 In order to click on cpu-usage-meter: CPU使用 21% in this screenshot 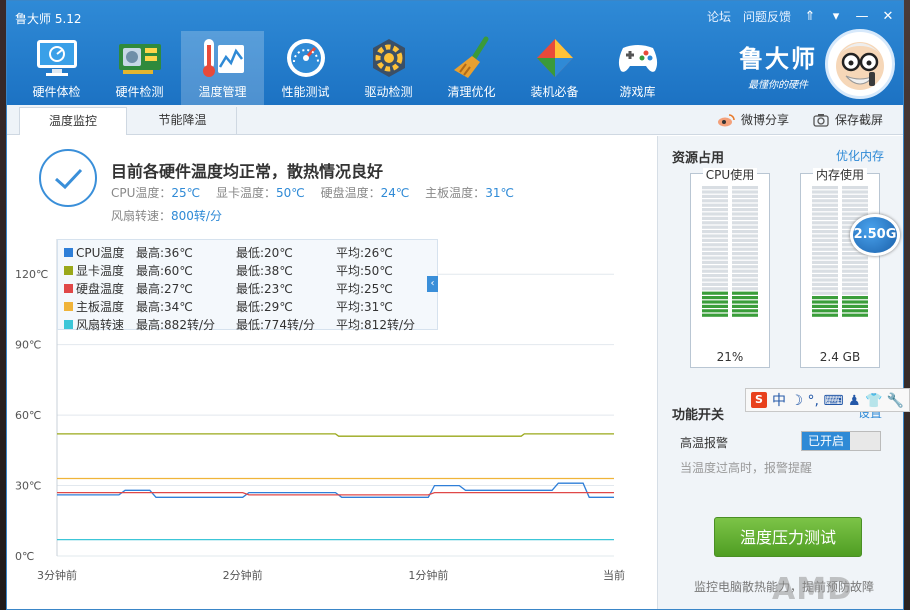, I will do `click(730, 268)`.